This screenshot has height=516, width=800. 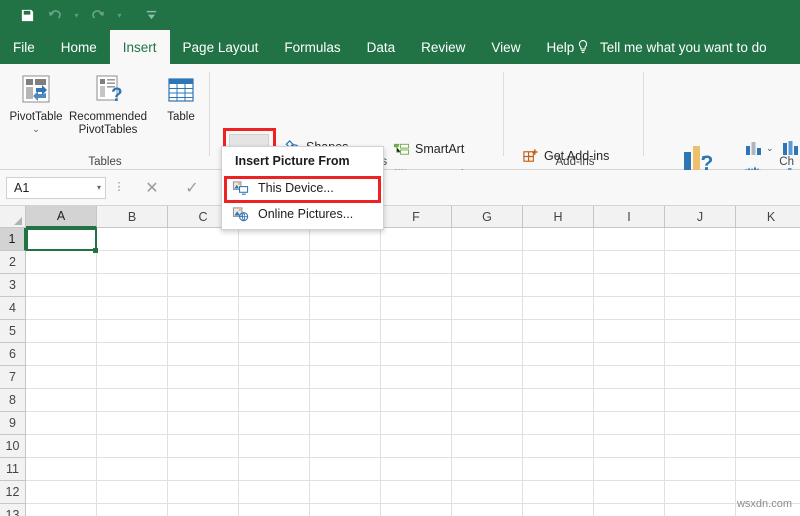 I want to click on cell-H10, so click(x=558, y=446).